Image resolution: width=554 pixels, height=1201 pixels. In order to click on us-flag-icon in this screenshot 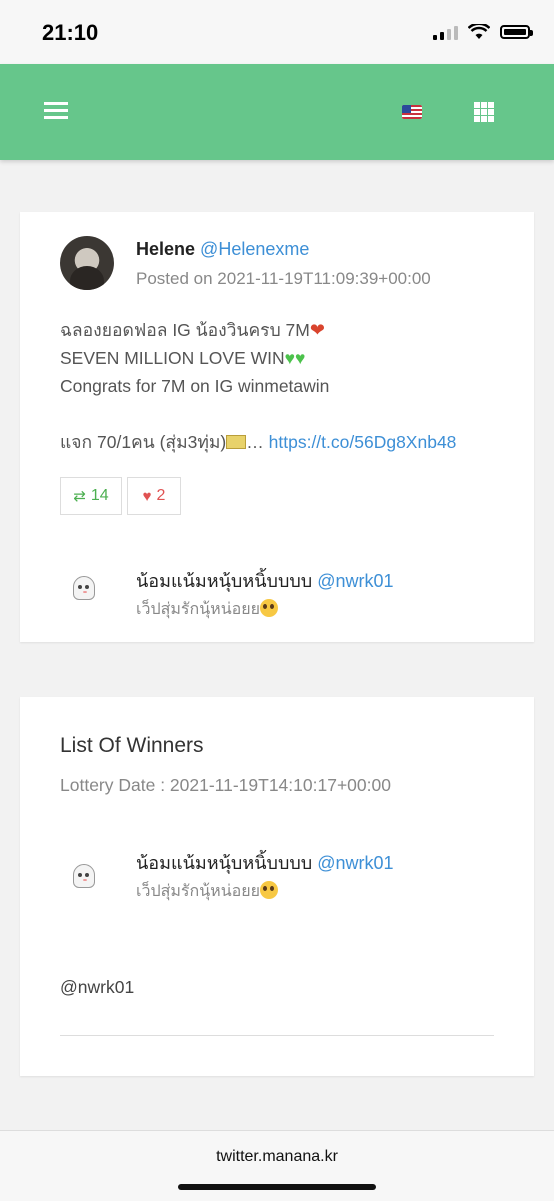, I will do `click(412, 112)`.